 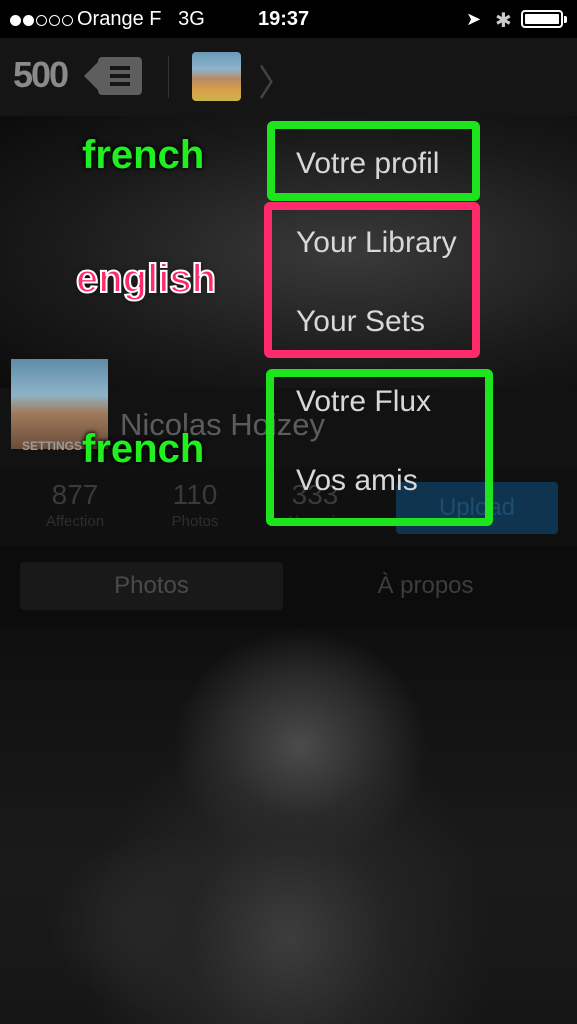 I want to click on menu-toggle-button, so click(x=113, y=76).